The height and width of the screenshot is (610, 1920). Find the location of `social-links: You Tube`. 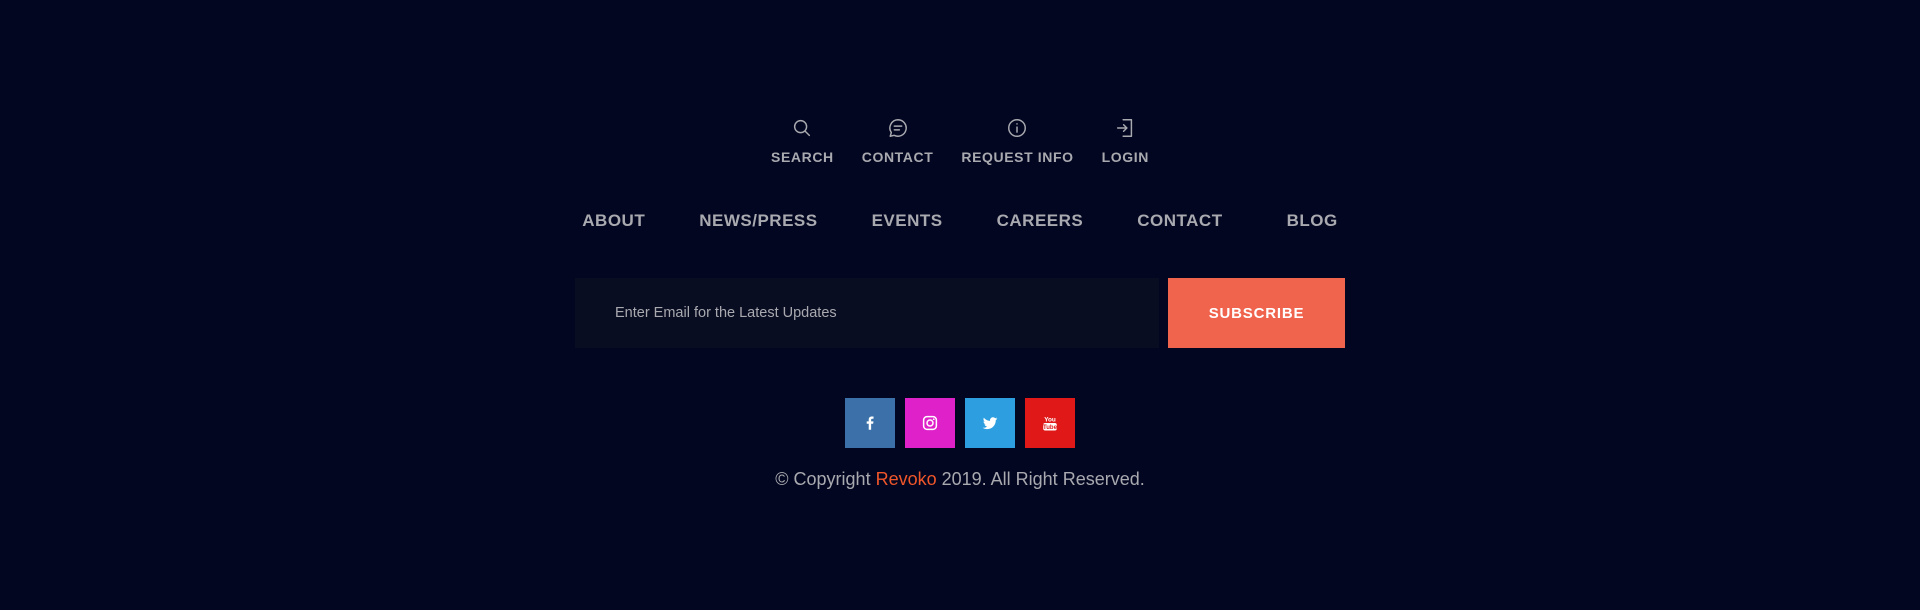

social-links: You Tube is located at coordinates (960, 423).